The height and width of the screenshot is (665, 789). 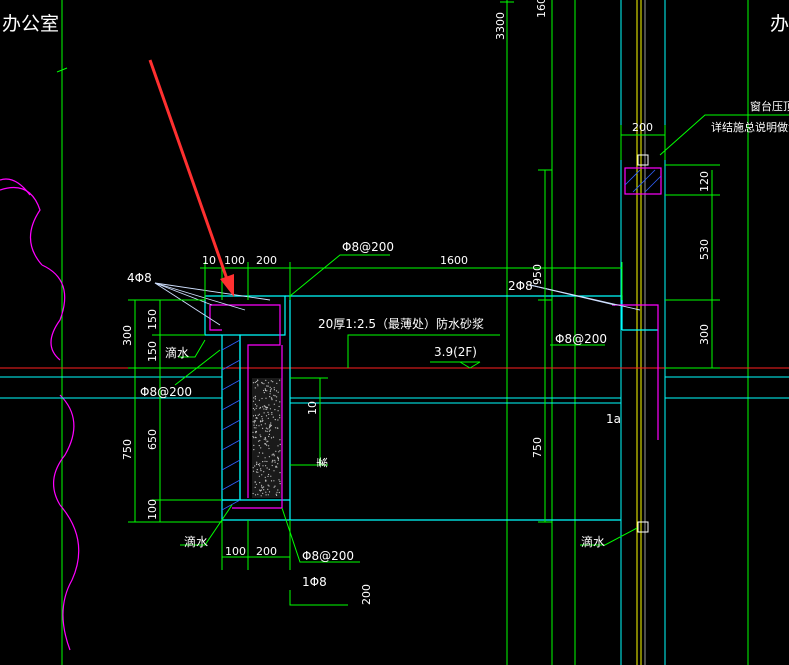 What do you see at coordinates (704, 249) in the screenshot?
I see `dim-530: 530` at bounding box center [704, 249].